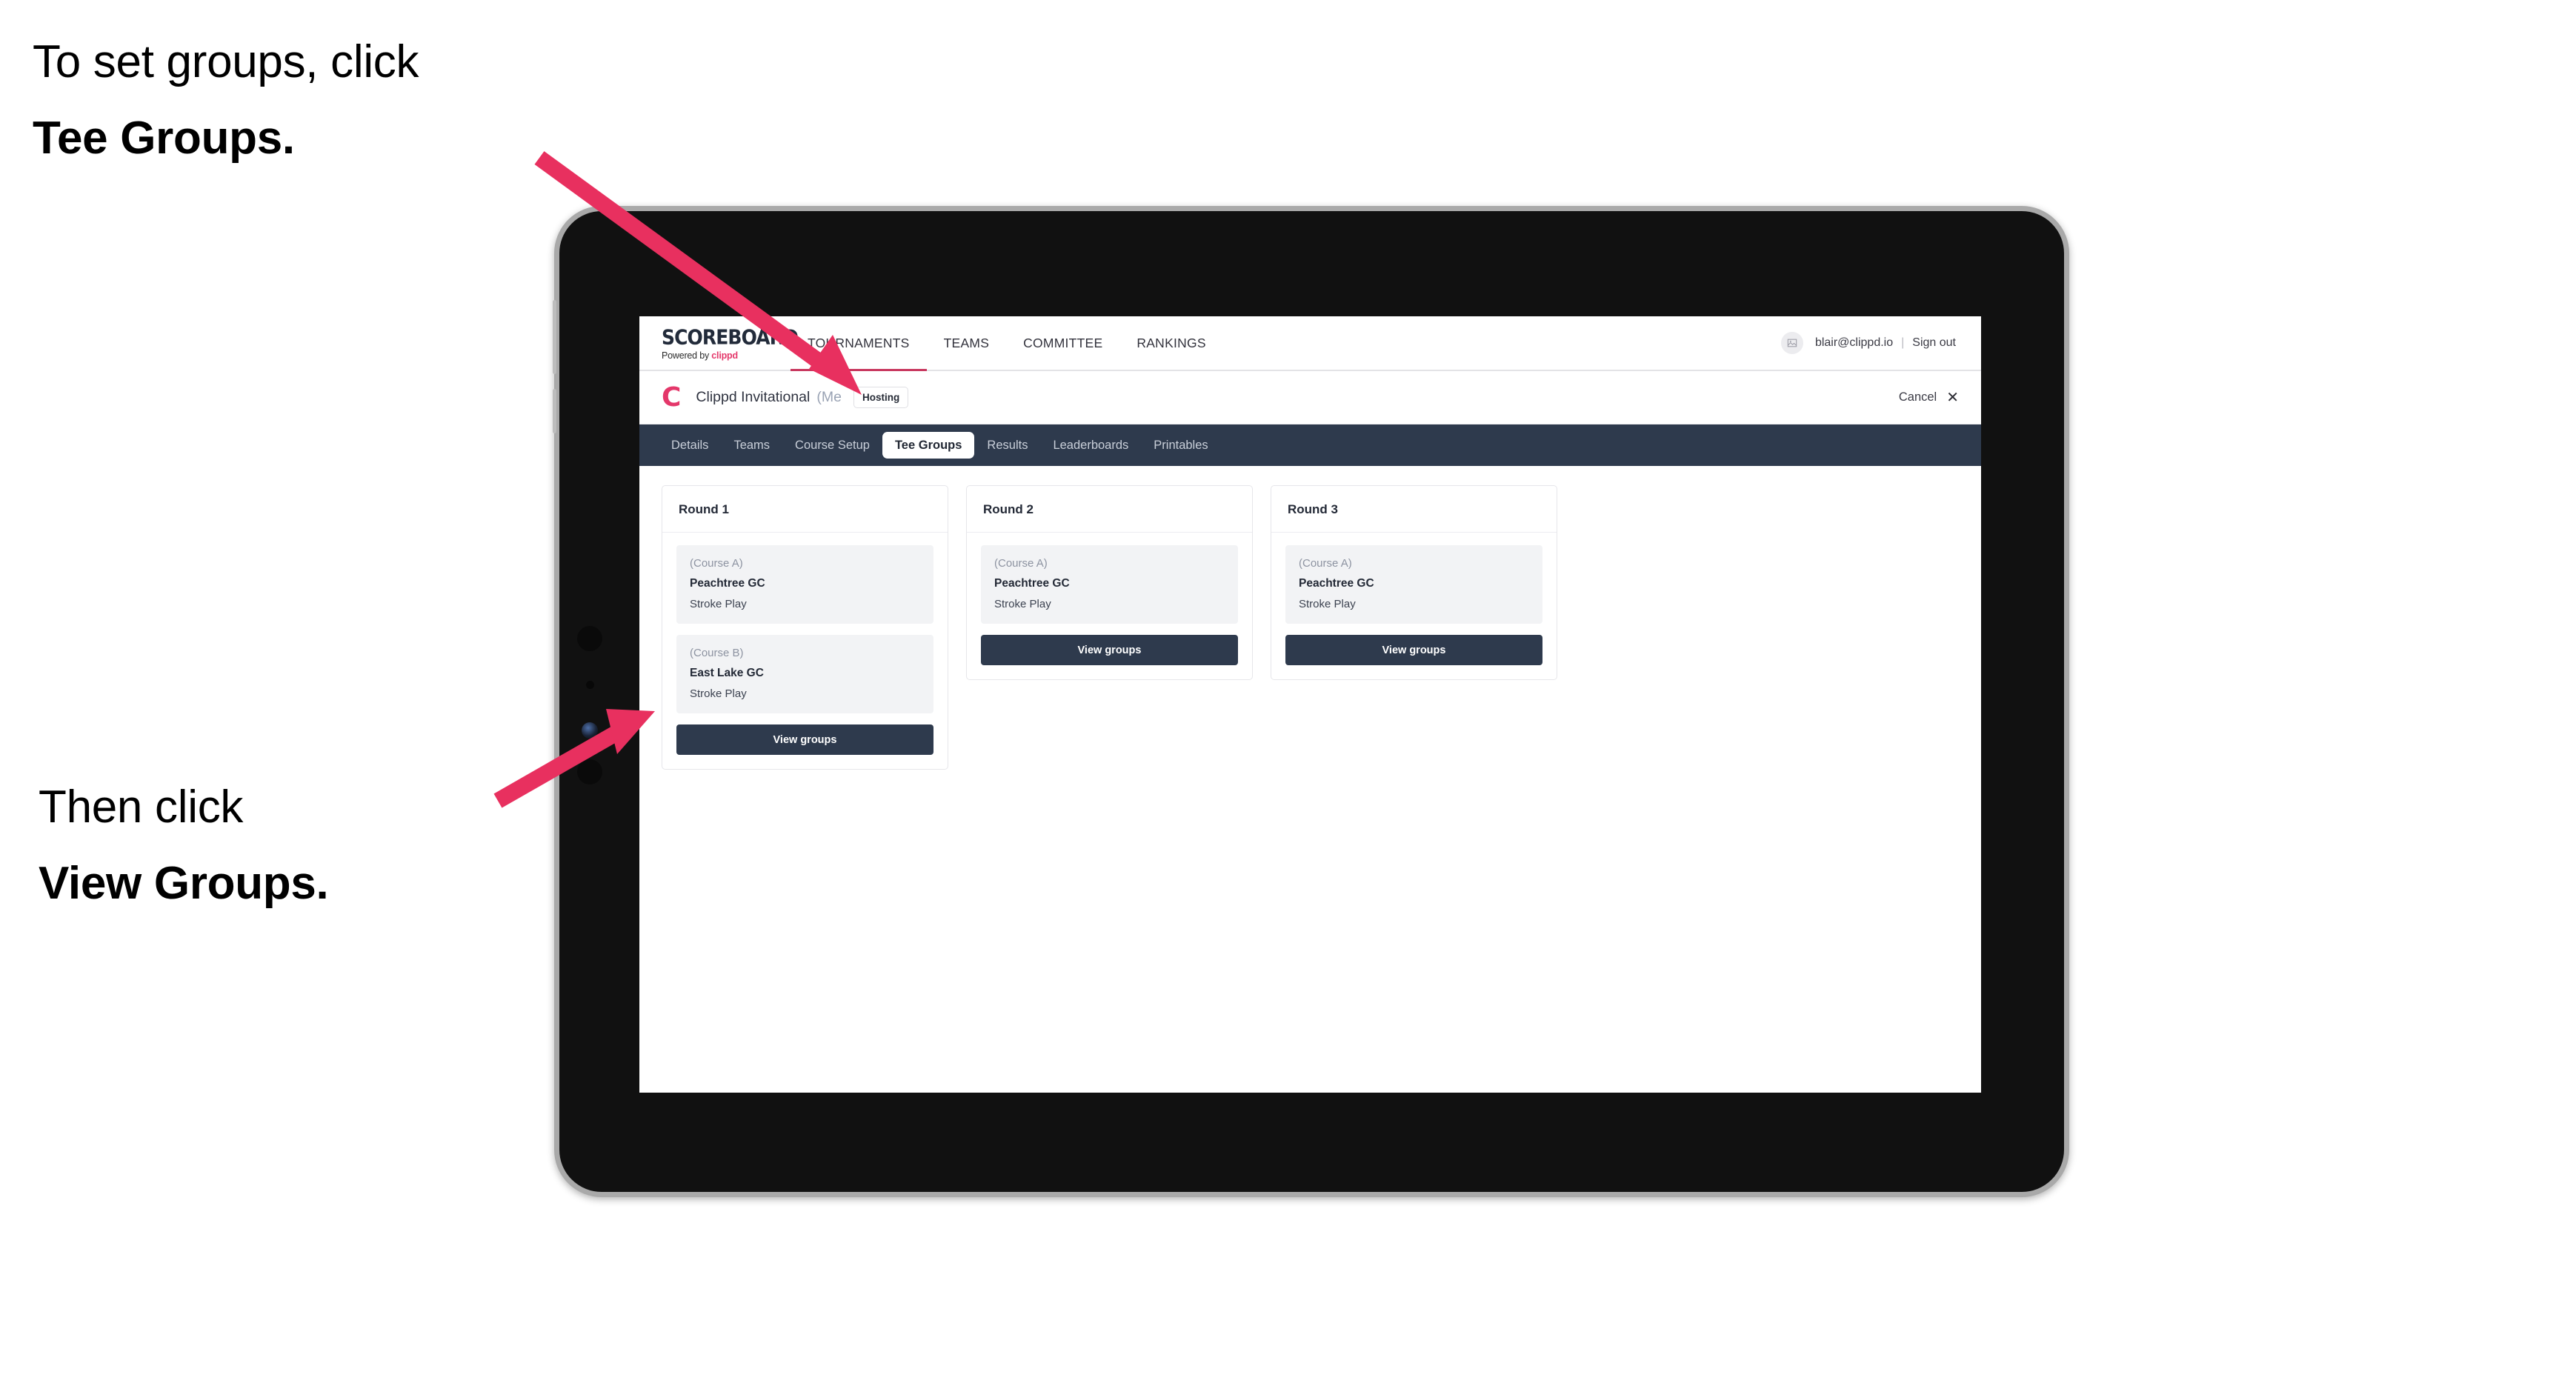  I want to click on tab-label: Details, so click(690, 445).